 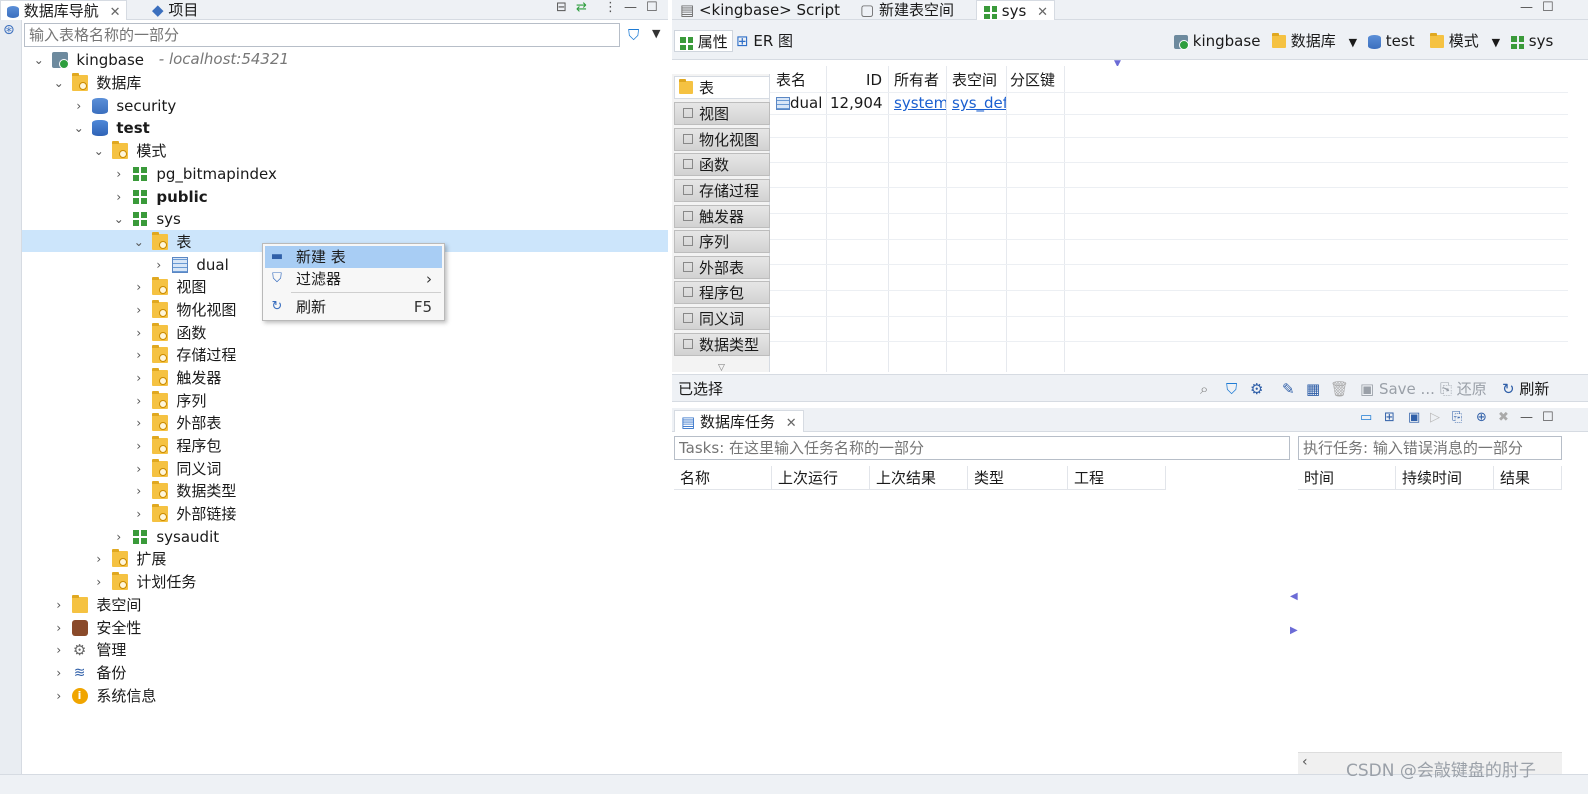 What do you see at coordinates (345, 173) in the screenshot?
I see `tree-node-pg-bitmapindex: › pg_bitmapindex` at bounding box center [345, 173].